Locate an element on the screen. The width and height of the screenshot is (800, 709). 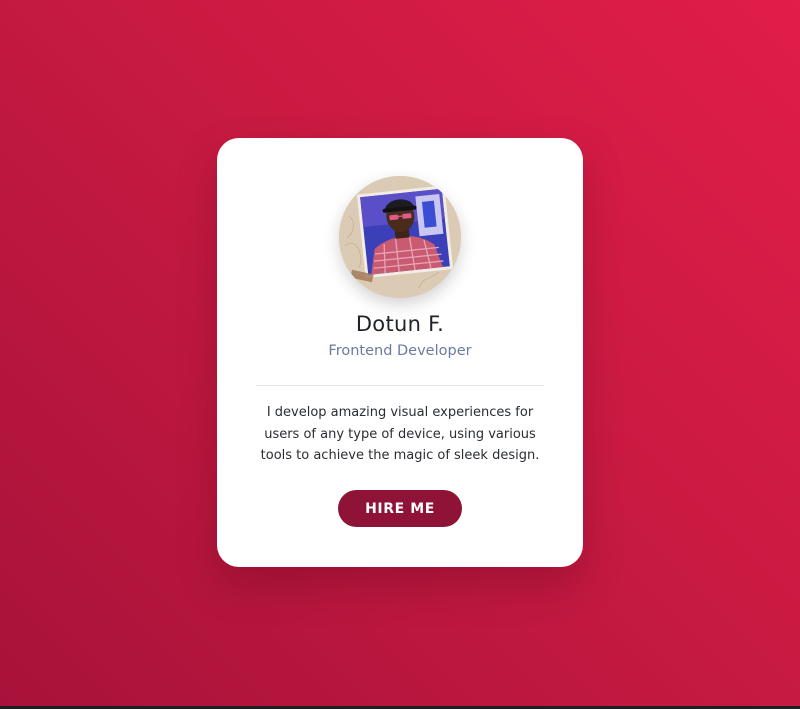
avatar is located at coordinates (400, 237).